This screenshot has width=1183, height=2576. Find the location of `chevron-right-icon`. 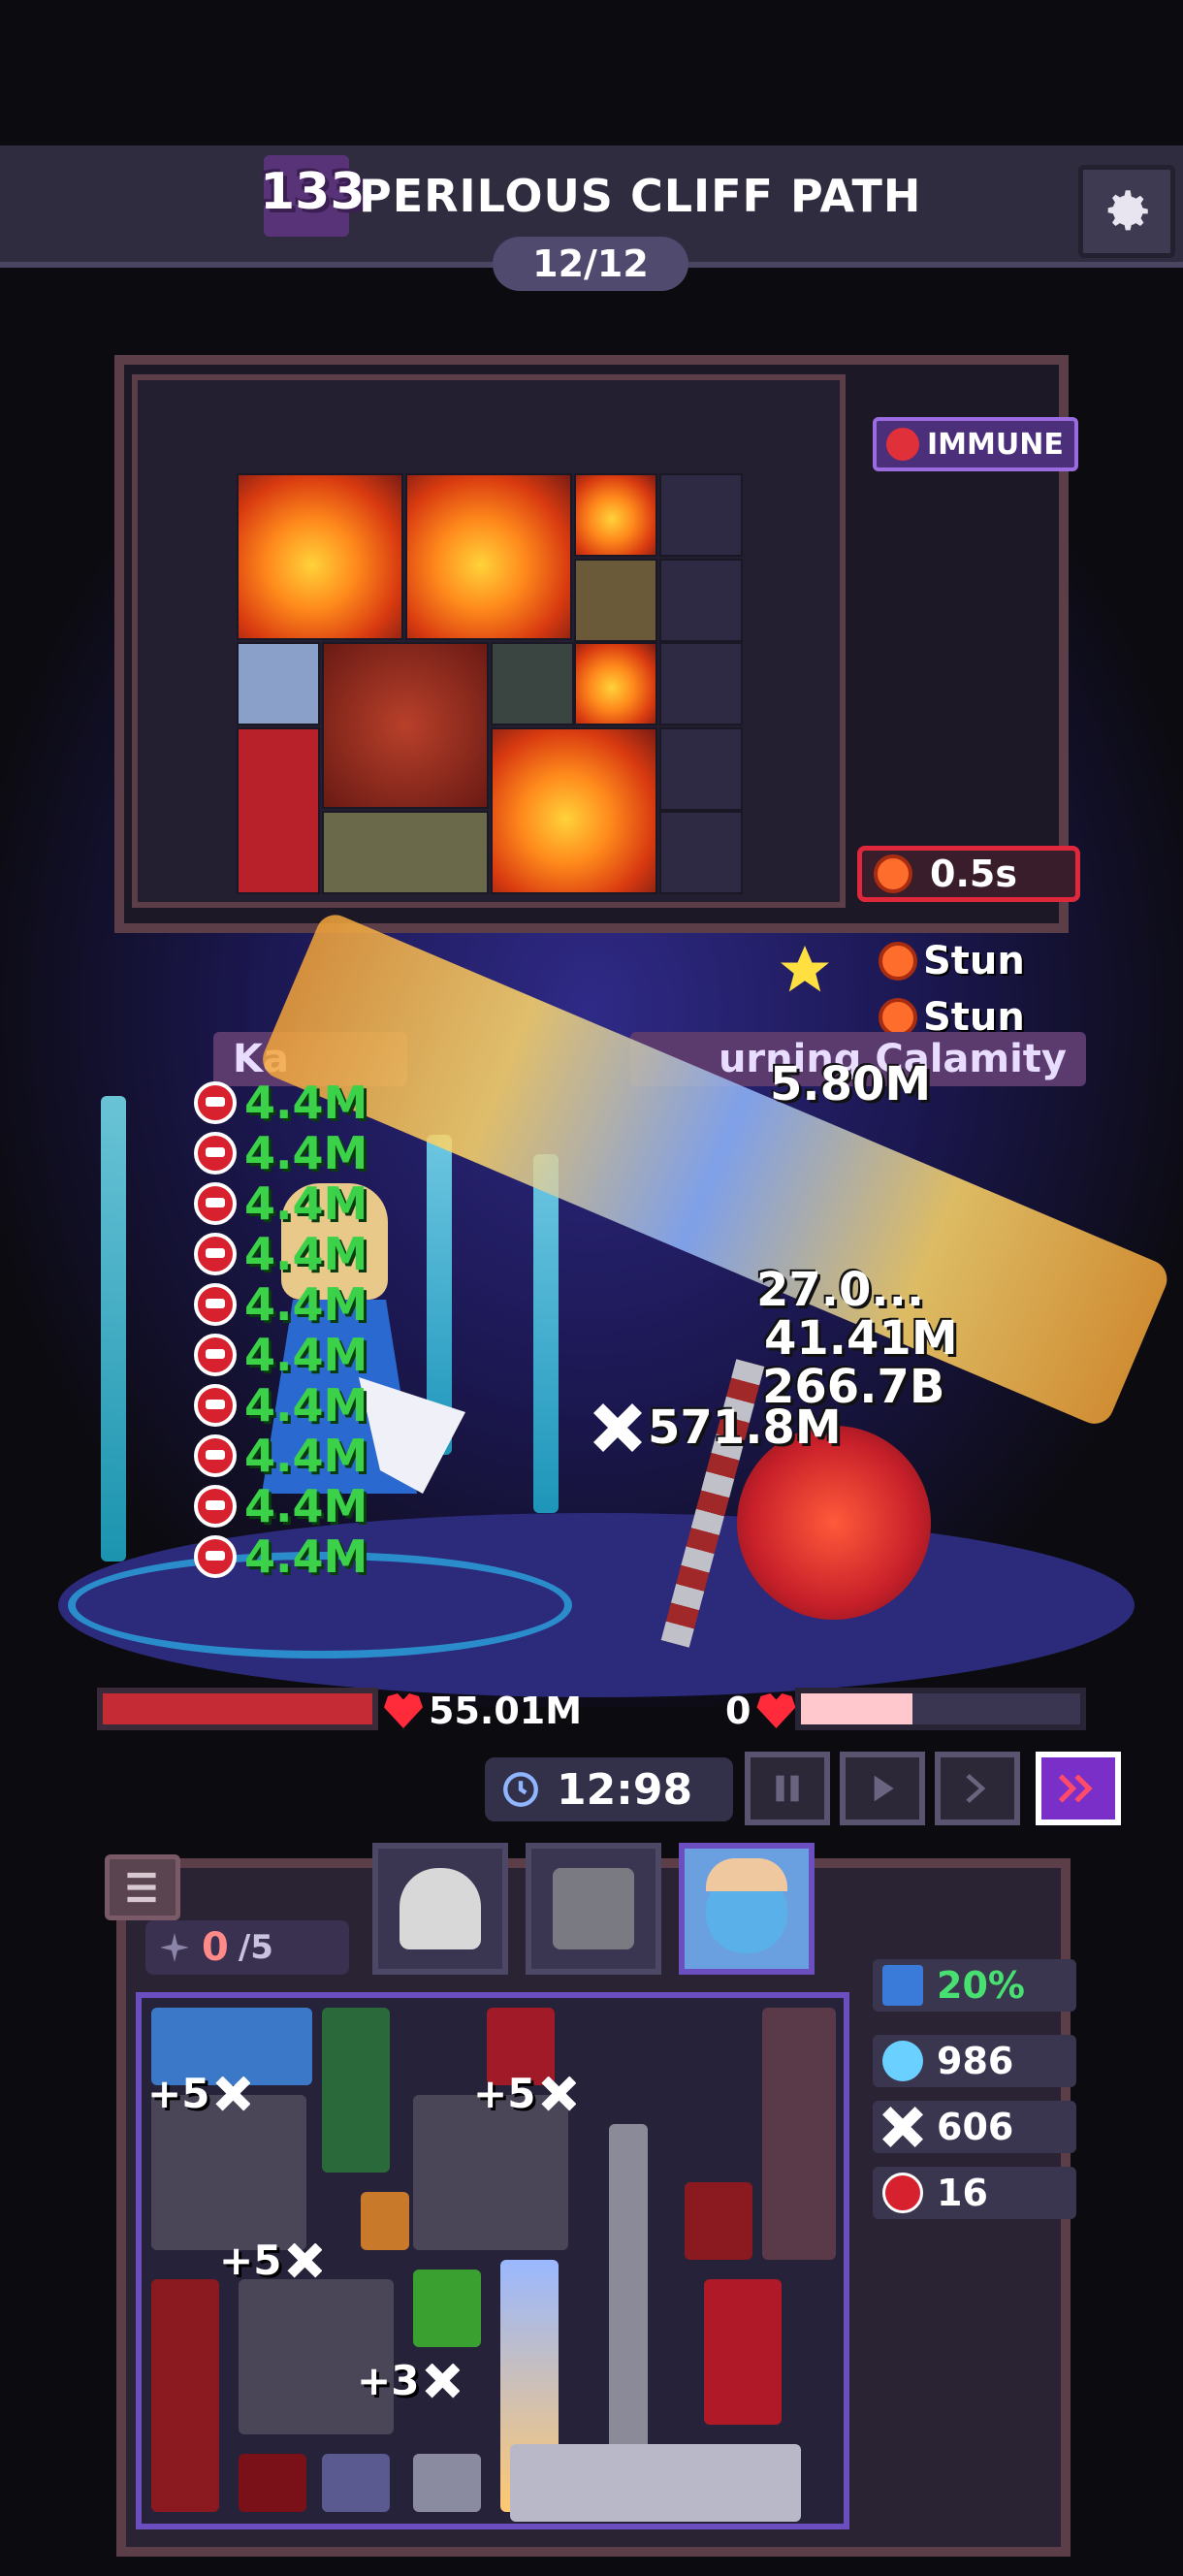

chevron-right-icon is located at coordinates (976, 1788).